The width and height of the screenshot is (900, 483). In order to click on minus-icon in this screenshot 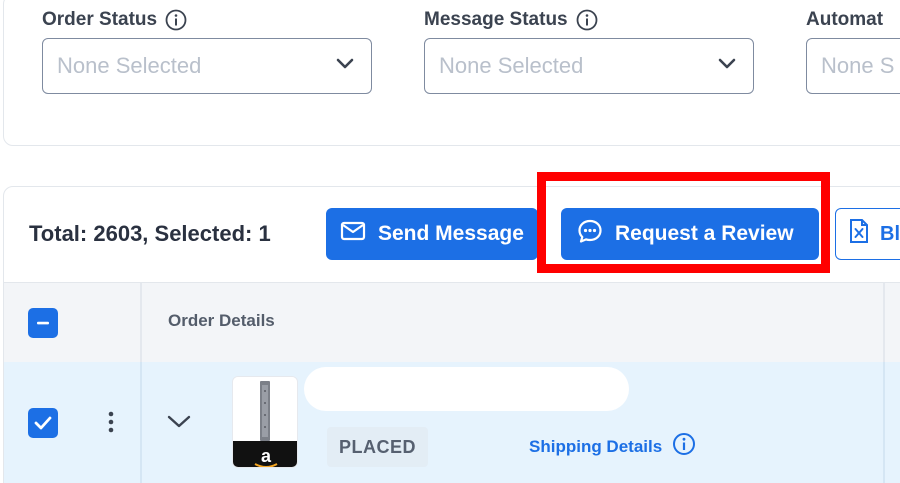, I will do `click(43, 323)`.